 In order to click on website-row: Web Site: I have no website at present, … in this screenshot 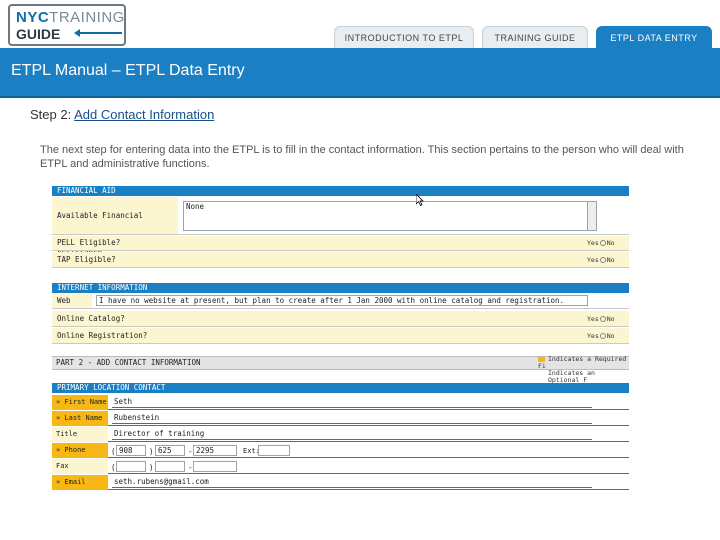, I will do `click(340, 306)`.